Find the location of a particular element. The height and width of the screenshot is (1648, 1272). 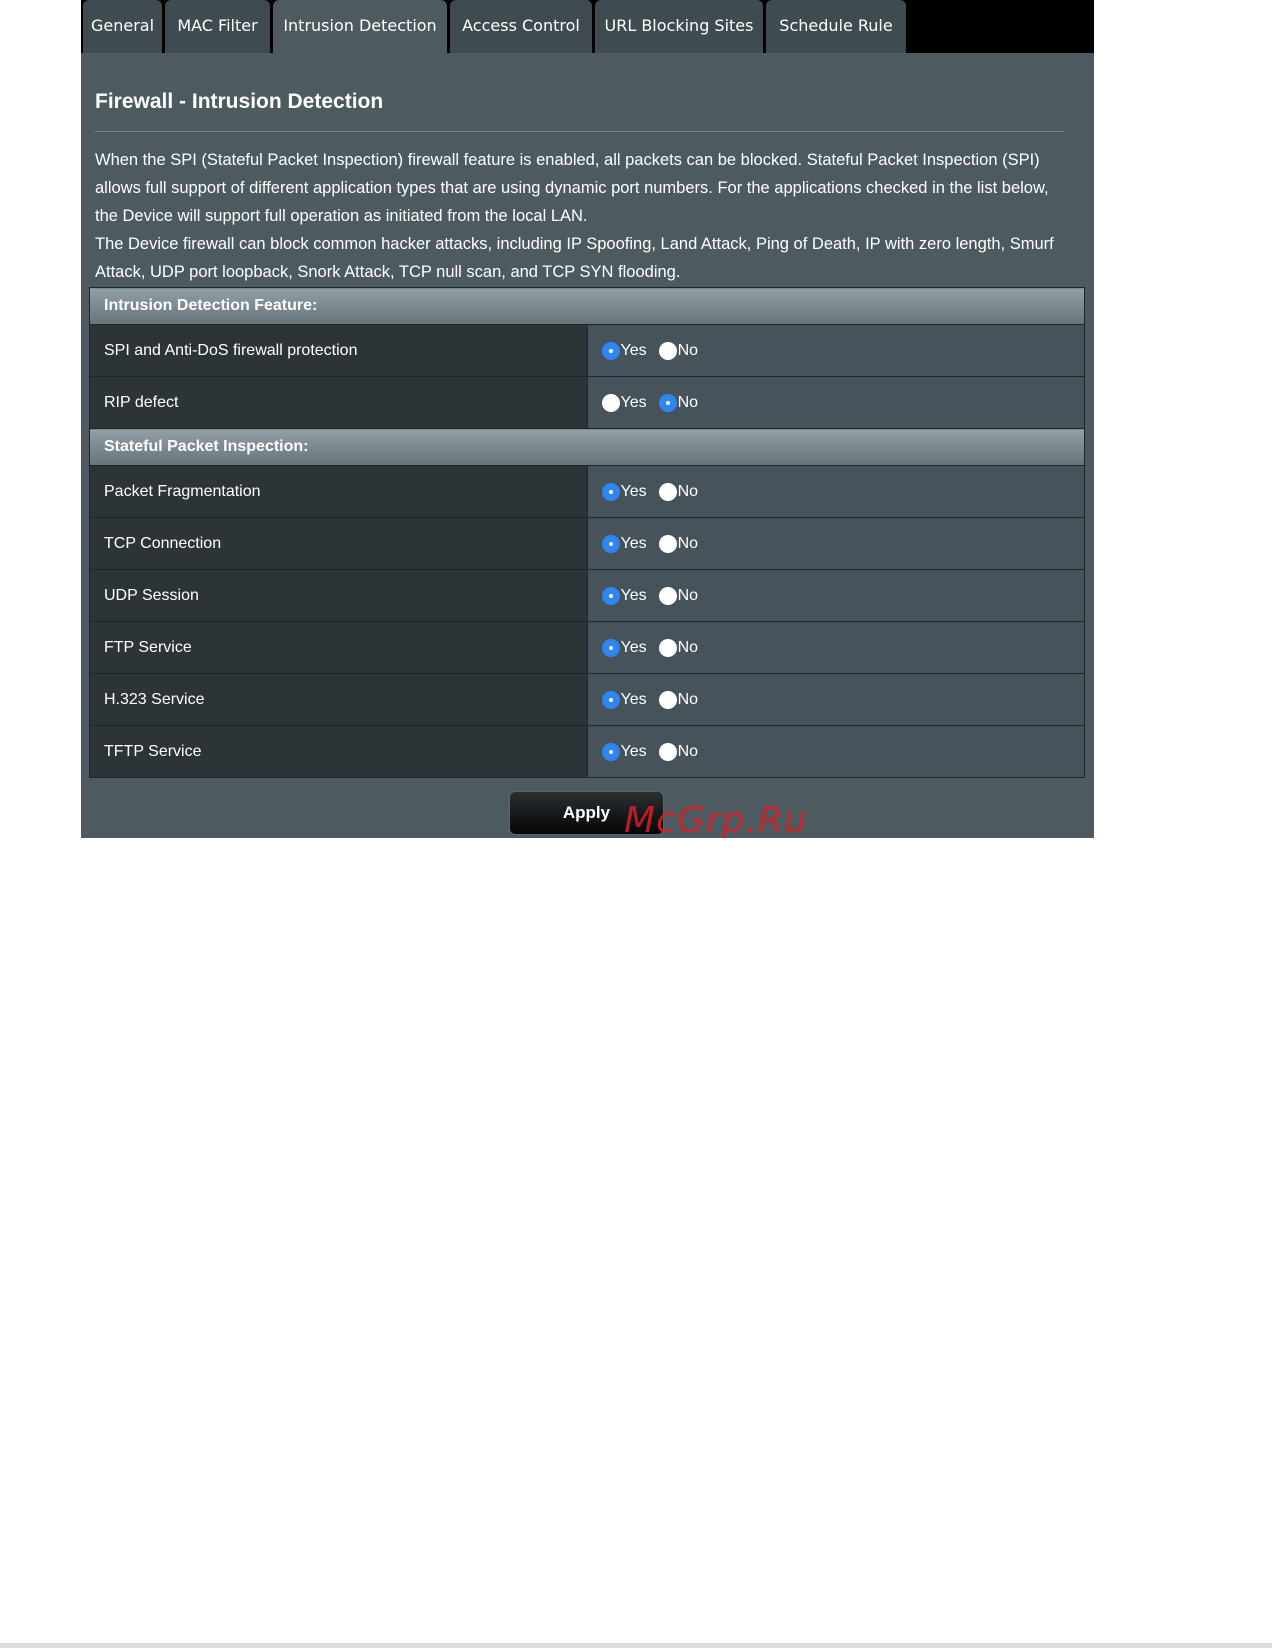

tab-schedule-rule: Schedule Rule is located at coordinates (836, 26).